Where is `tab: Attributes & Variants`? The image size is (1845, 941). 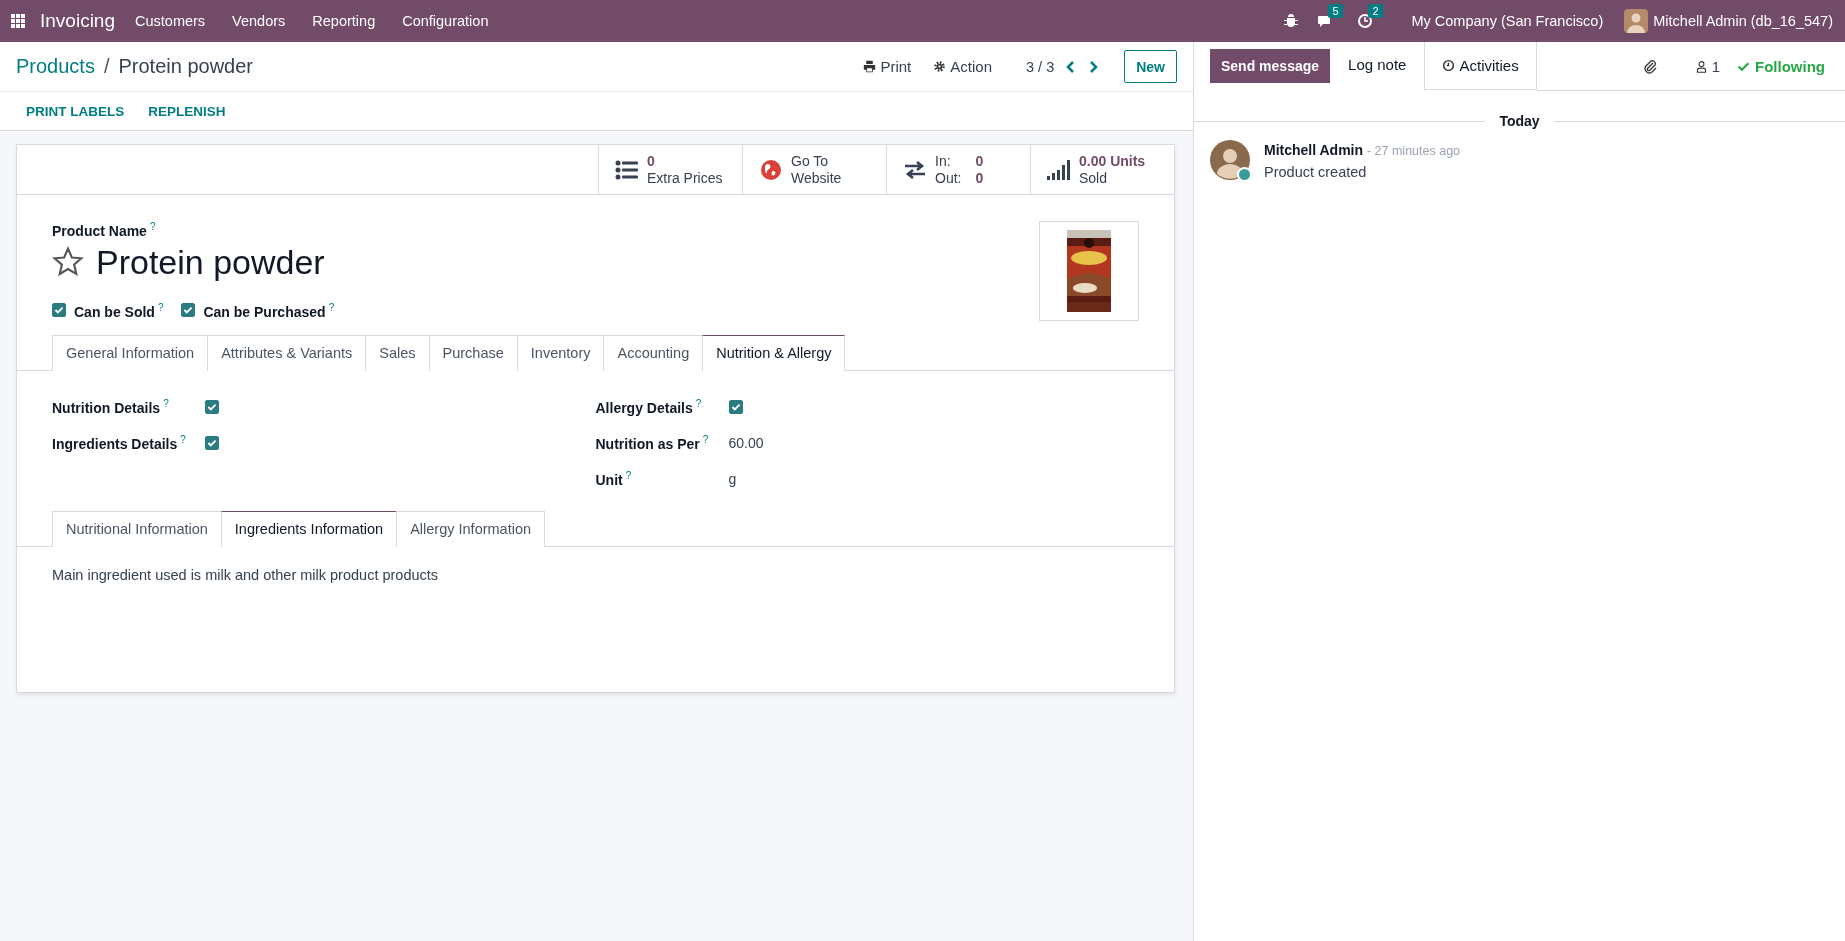
tab: Attributes & Variants is located at coordinates (287, 353).